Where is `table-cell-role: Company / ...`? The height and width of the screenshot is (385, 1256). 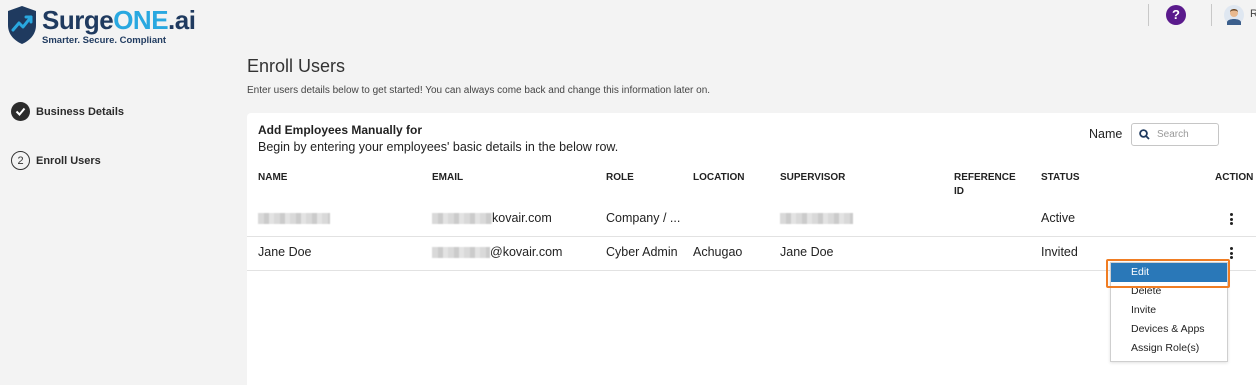 table-cell-role: Company / ... is located at coordinates (643, 218).